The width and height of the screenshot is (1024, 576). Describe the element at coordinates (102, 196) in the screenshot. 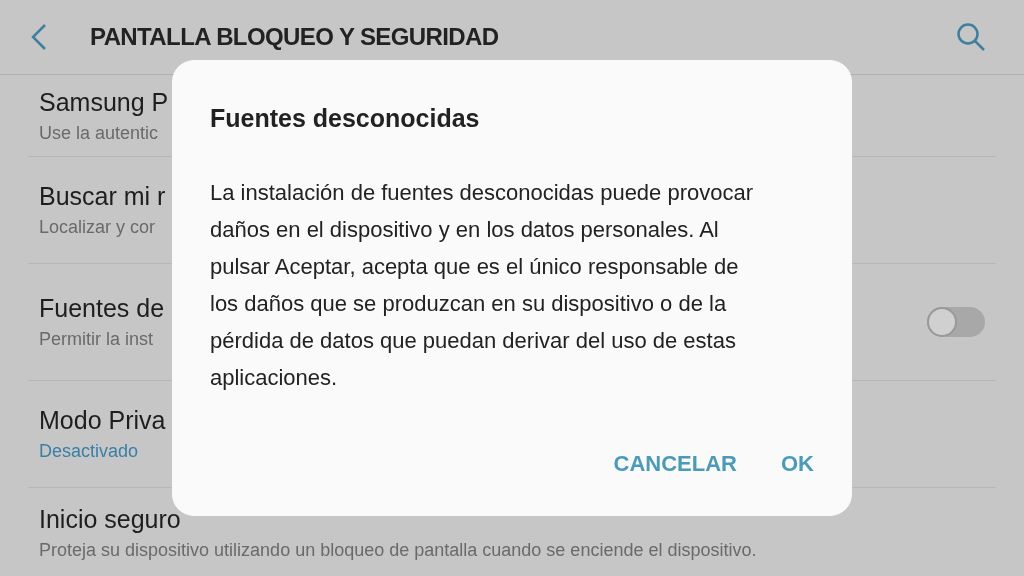

I see `setting-title: Buscar mi r` at that location.